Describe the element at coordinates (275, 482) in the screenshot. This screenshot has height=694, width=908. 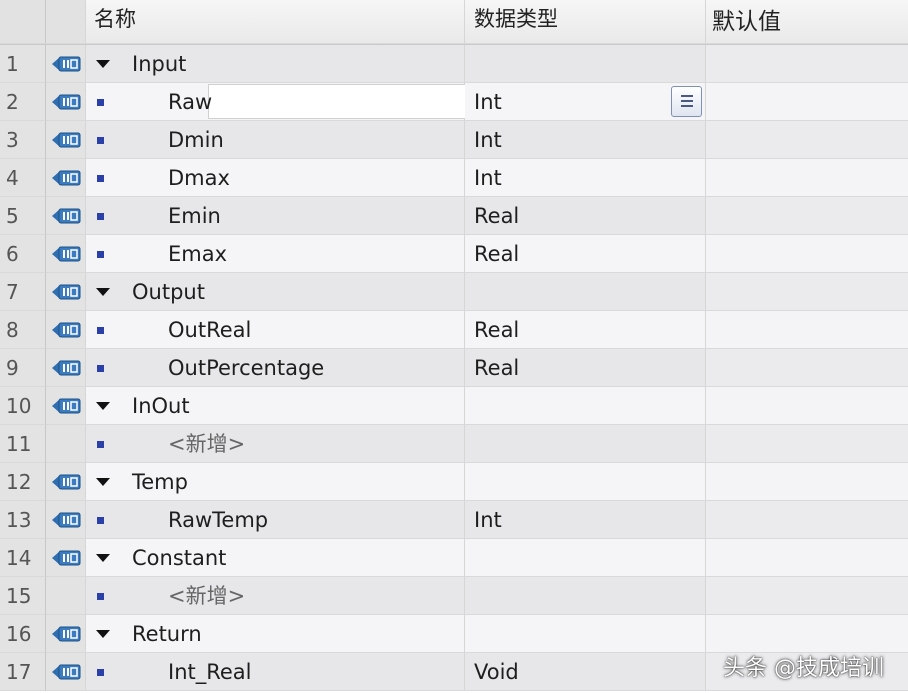
I see `name-cell: Temp` at that location.